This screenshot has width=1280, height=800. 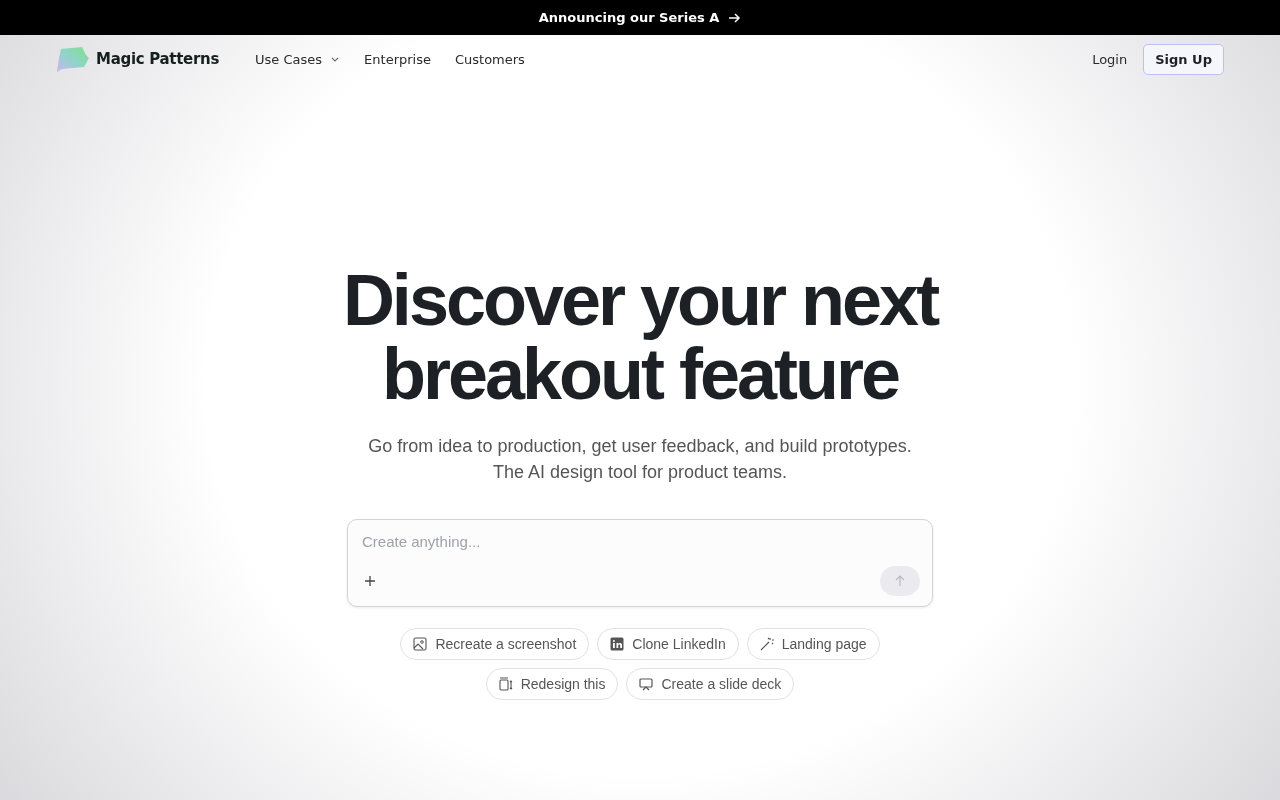 What do you see at coordinates (640, 337) in the screenshot?
I see `hero-heading: Discover your next breakout feature` at bounding box center [640, 337].